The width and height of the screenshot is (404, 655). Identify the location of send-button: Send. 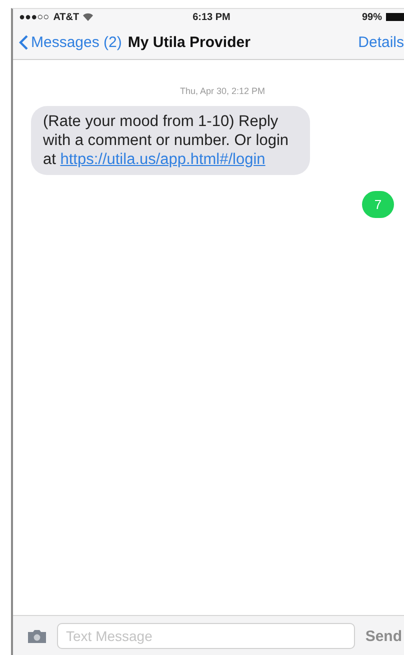
(384, 636).